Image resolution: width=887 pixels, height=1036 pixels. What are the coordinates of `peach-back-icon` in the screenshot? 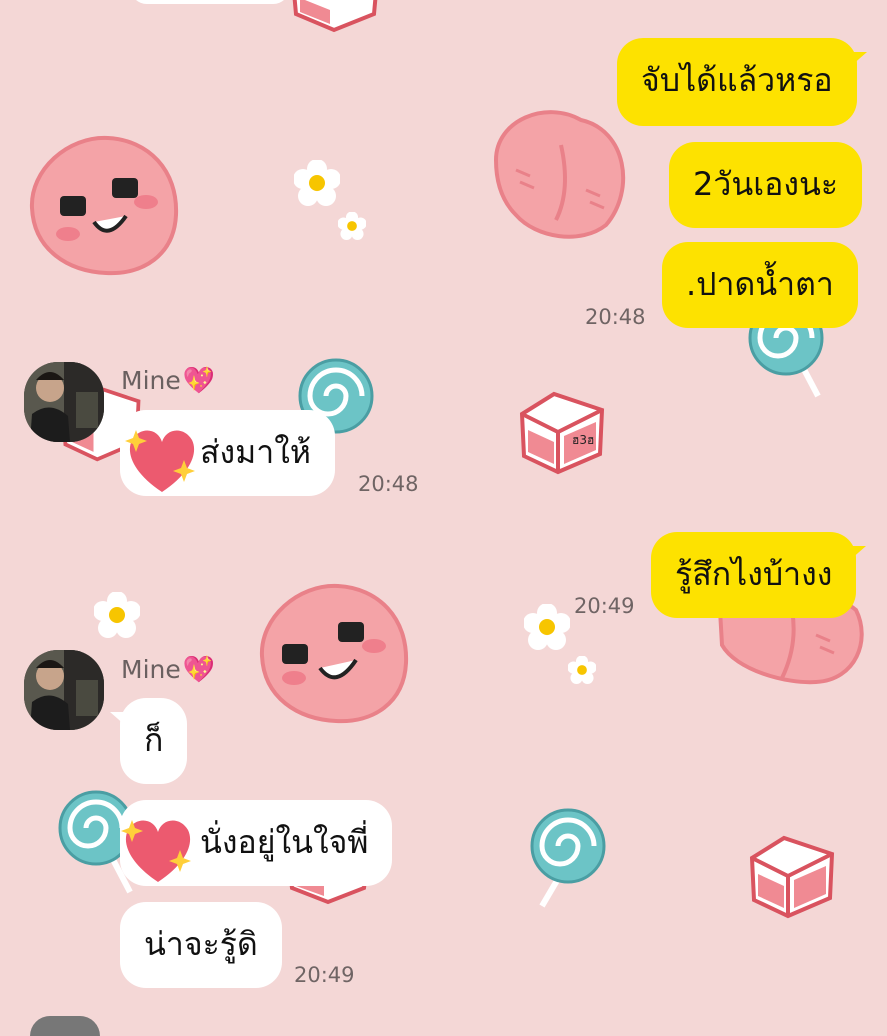 It's located at (559, 174).